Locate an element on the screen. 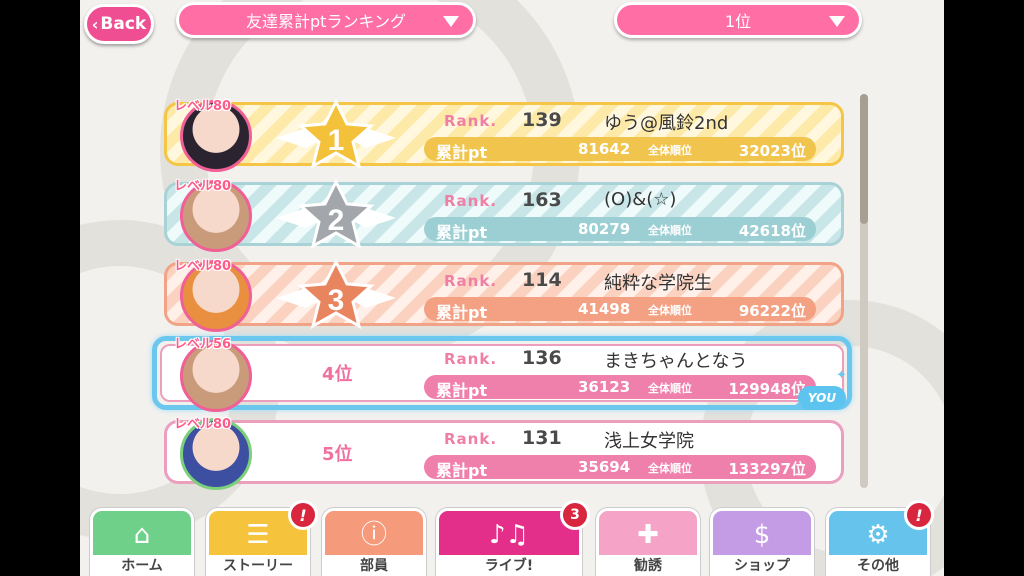 This screenshot has width=1024, height=576. points-bar: 累計pt 41498 全体順位 96222位 is located at coordinates (620, 309).